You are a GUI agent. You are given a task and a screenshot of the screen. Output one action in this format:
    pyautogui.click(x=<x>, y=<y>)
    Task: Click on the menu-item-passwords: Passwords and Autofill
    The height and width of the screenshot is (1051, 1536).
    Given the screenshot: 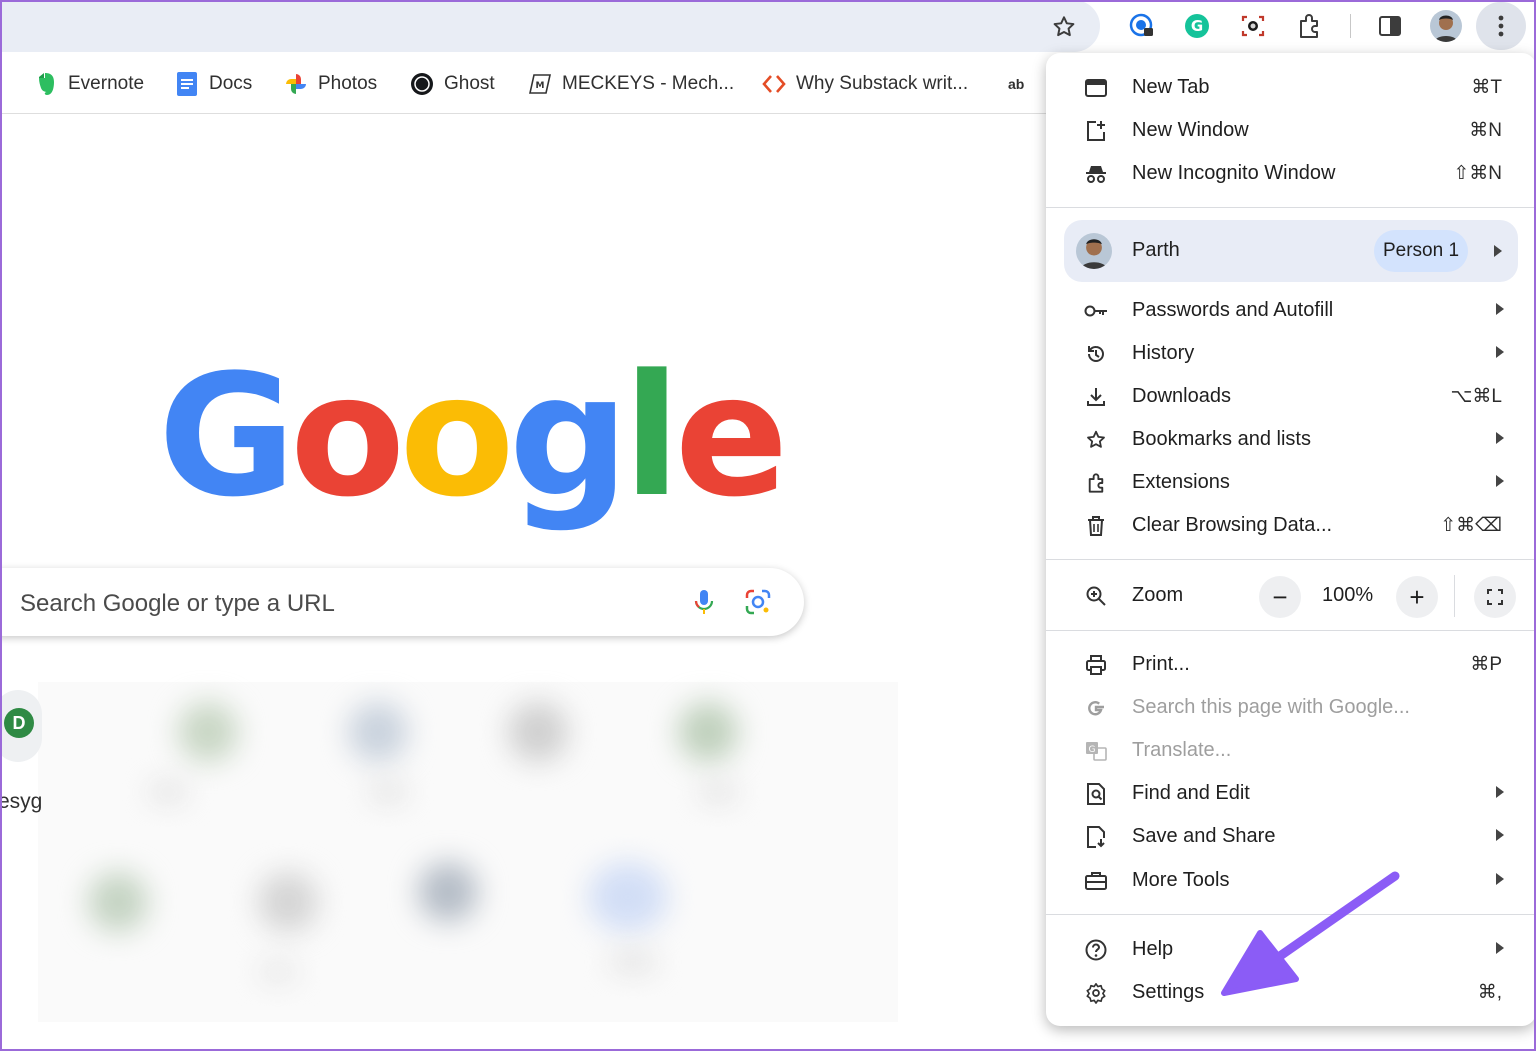 What is the action you would take?
    pyautogui.click(x=1291, y=310)
    